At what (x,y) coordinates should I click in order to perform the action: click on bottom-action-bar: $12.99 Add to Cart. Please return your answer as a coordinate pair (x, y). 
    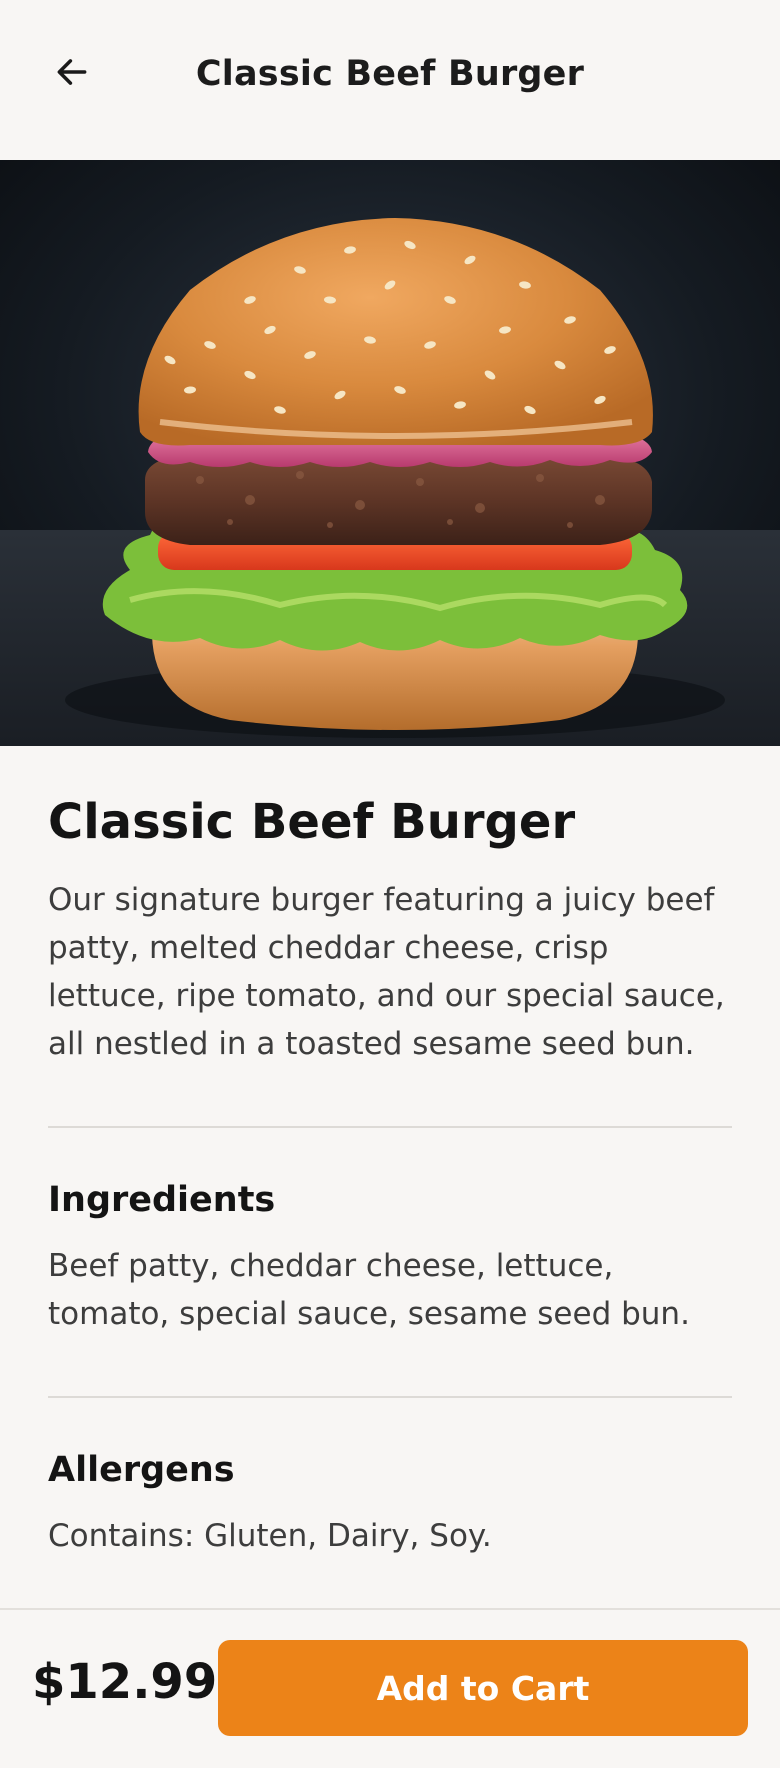
    Looking at the image, I should click on (390, 1688).